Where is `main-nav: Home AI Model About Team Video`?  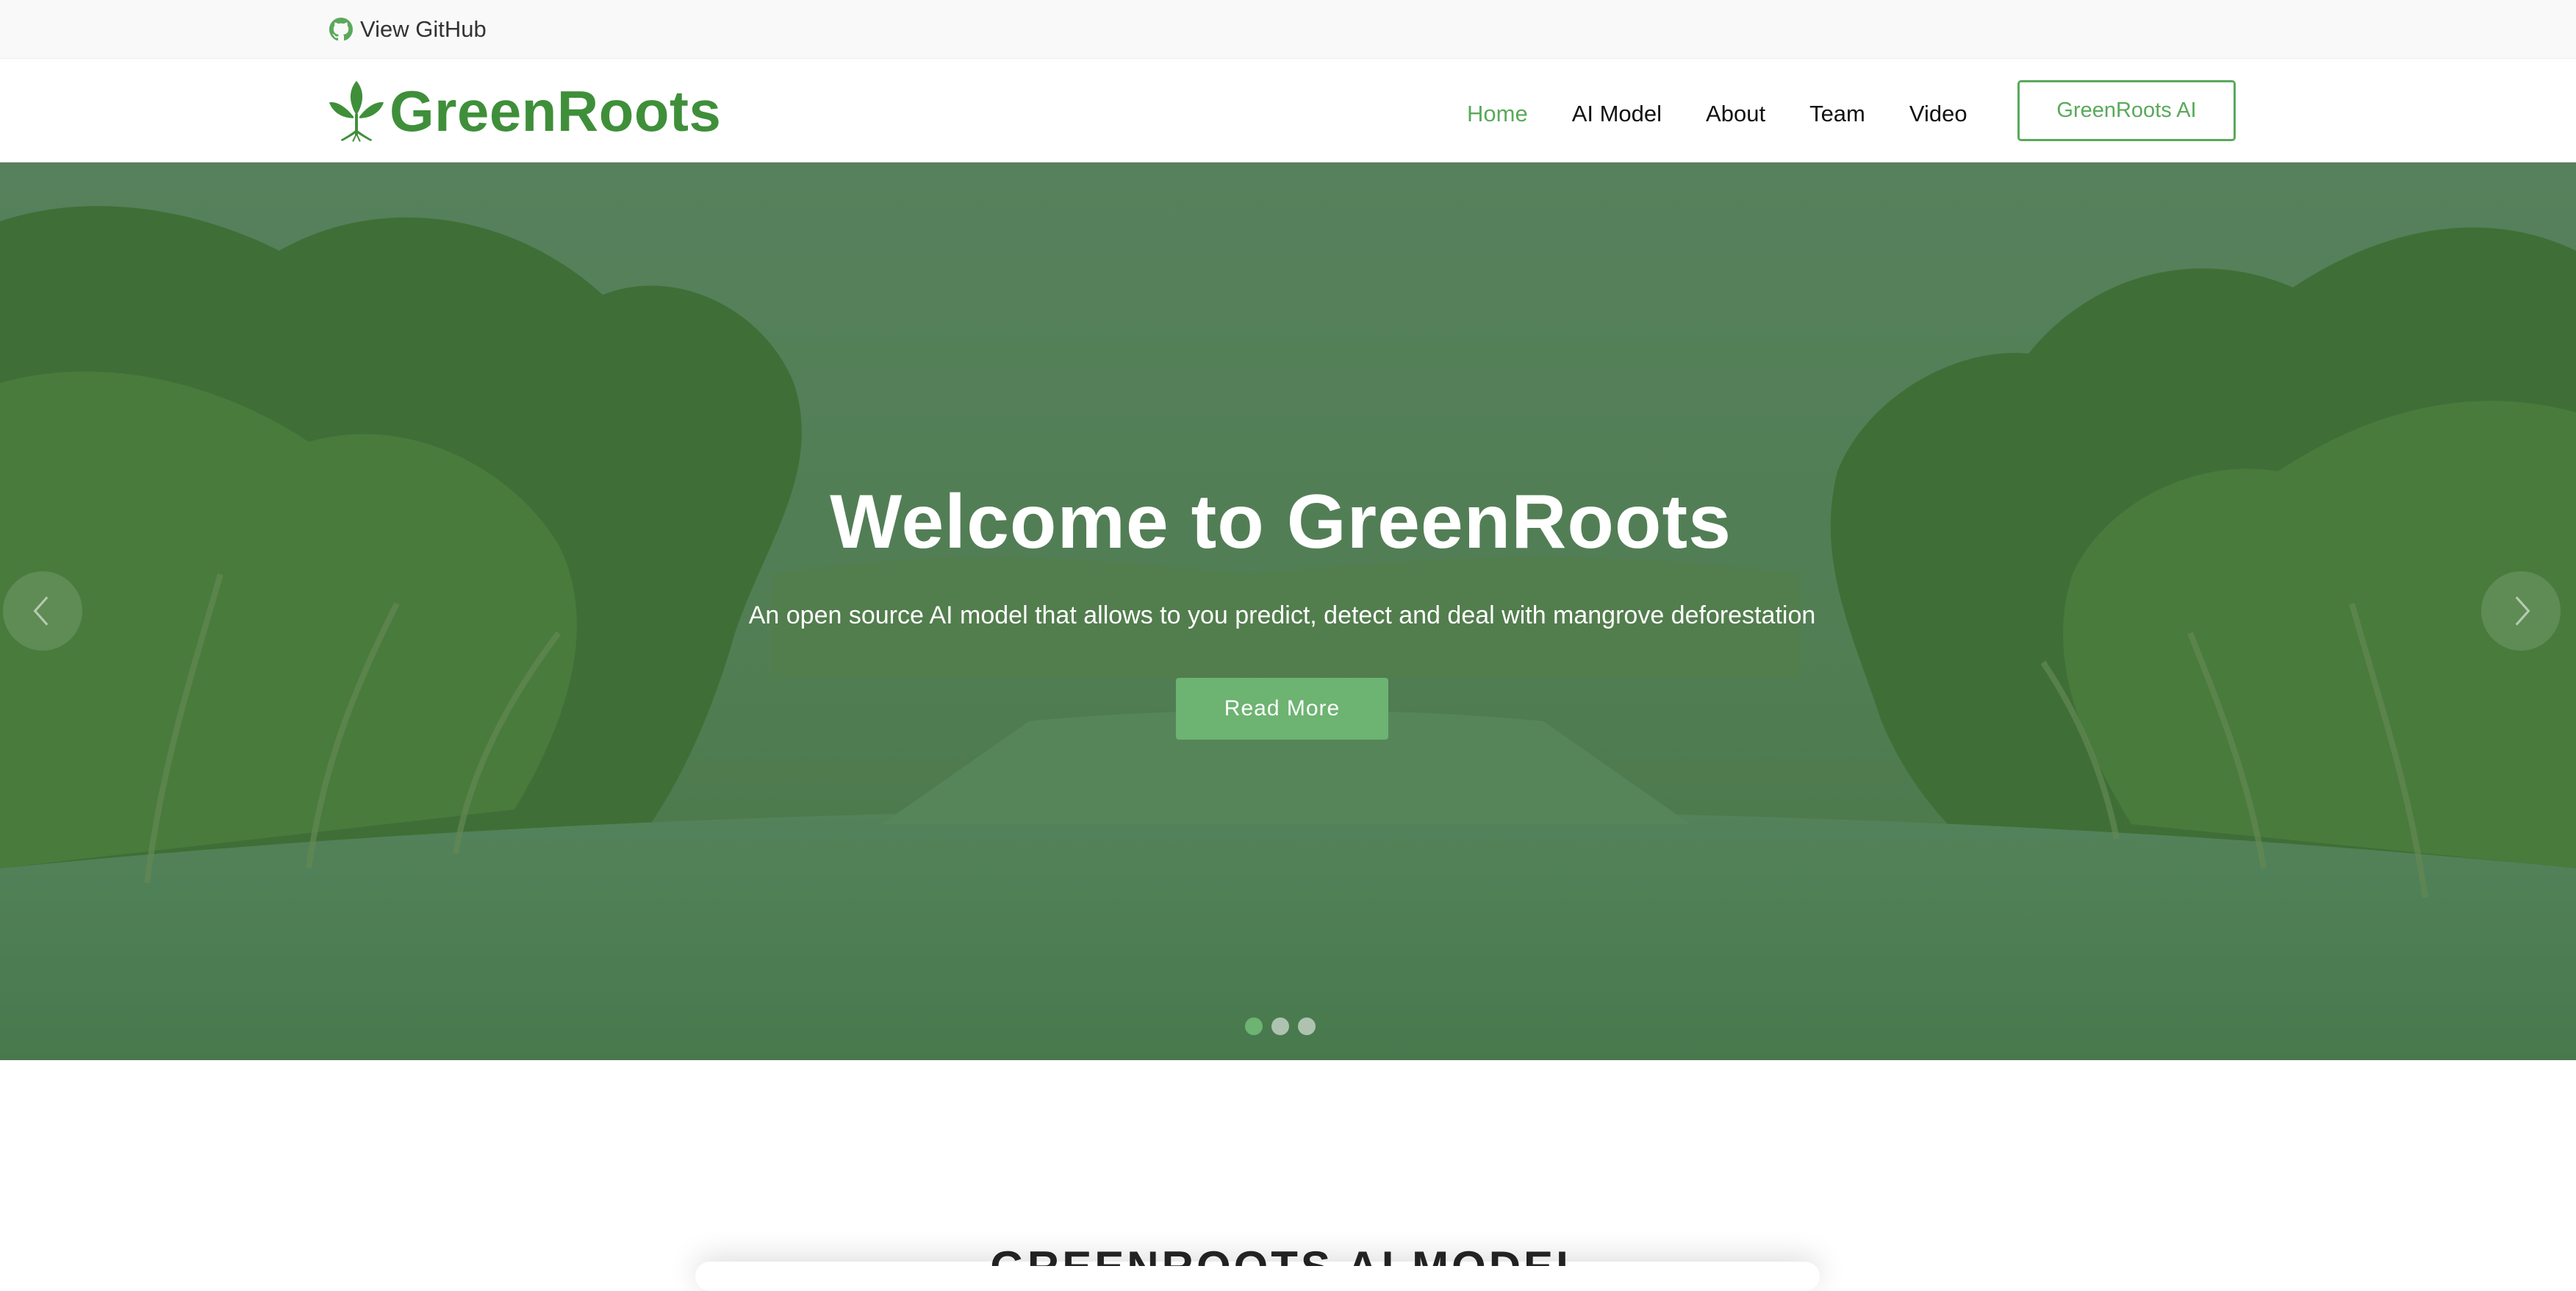
main-nav: Home AI Model About Team Video is located at coordinates (1739, 114).